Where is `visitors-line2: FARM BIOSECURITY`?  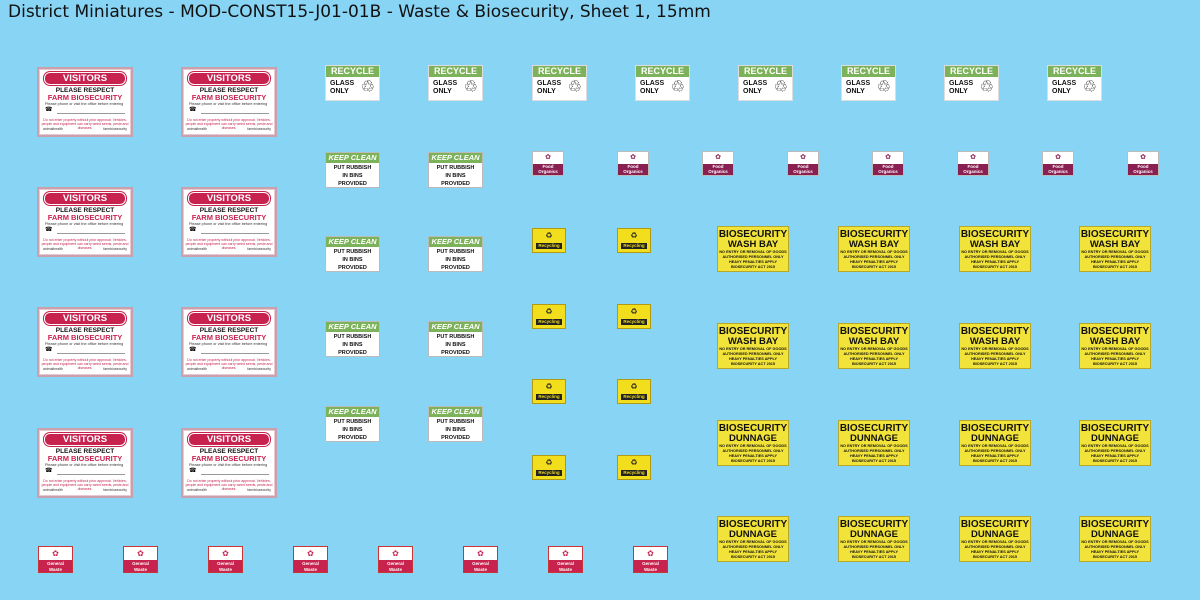
visitors-line2: FARM BIOSECURITY is located at coordinates (229, 97).